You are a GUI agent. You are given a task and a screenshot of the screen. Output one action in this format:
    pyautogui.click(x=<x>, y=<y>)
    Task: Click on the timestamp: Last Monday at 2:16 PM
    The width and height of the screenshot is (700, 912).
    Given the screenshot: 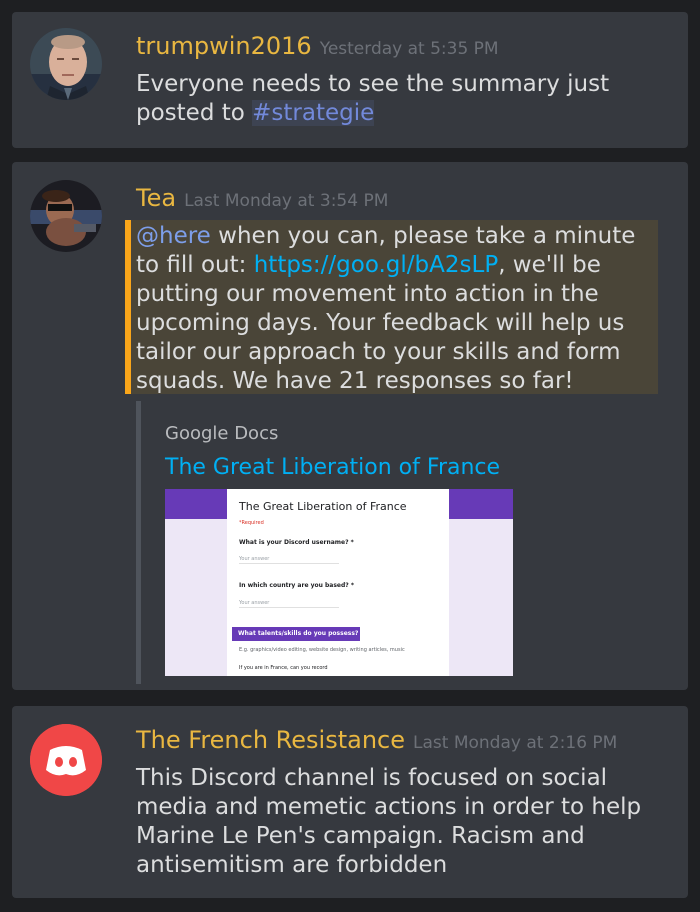 What is the action you would take?
    pyautogui.click(x=515, y=743)
    